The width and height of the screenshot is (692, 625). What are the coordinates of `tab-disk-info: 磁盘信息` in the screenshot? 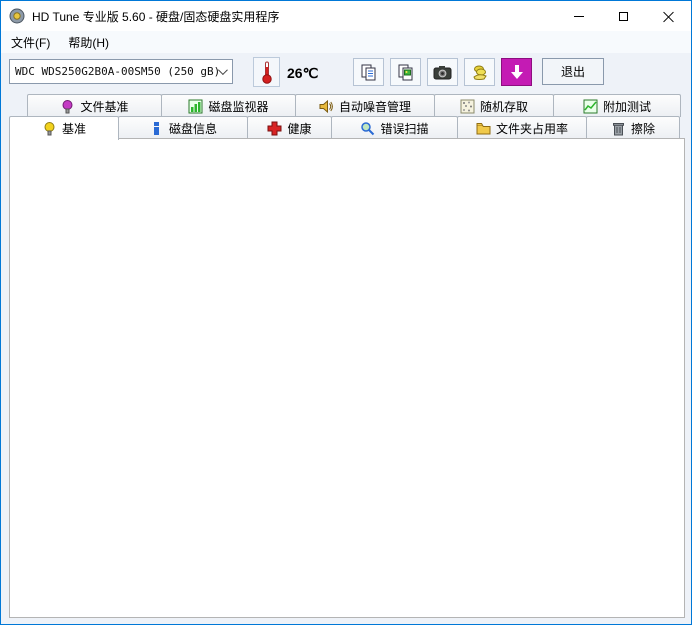 It's located at (183, 127).